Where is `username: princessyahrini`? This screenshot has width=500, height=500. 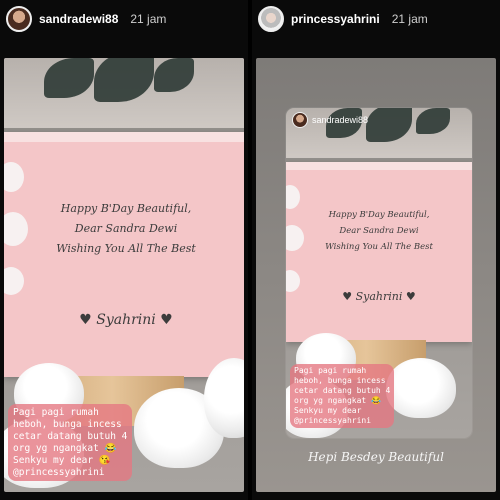
username: princessyahrini is located at coordinates (335, 19).